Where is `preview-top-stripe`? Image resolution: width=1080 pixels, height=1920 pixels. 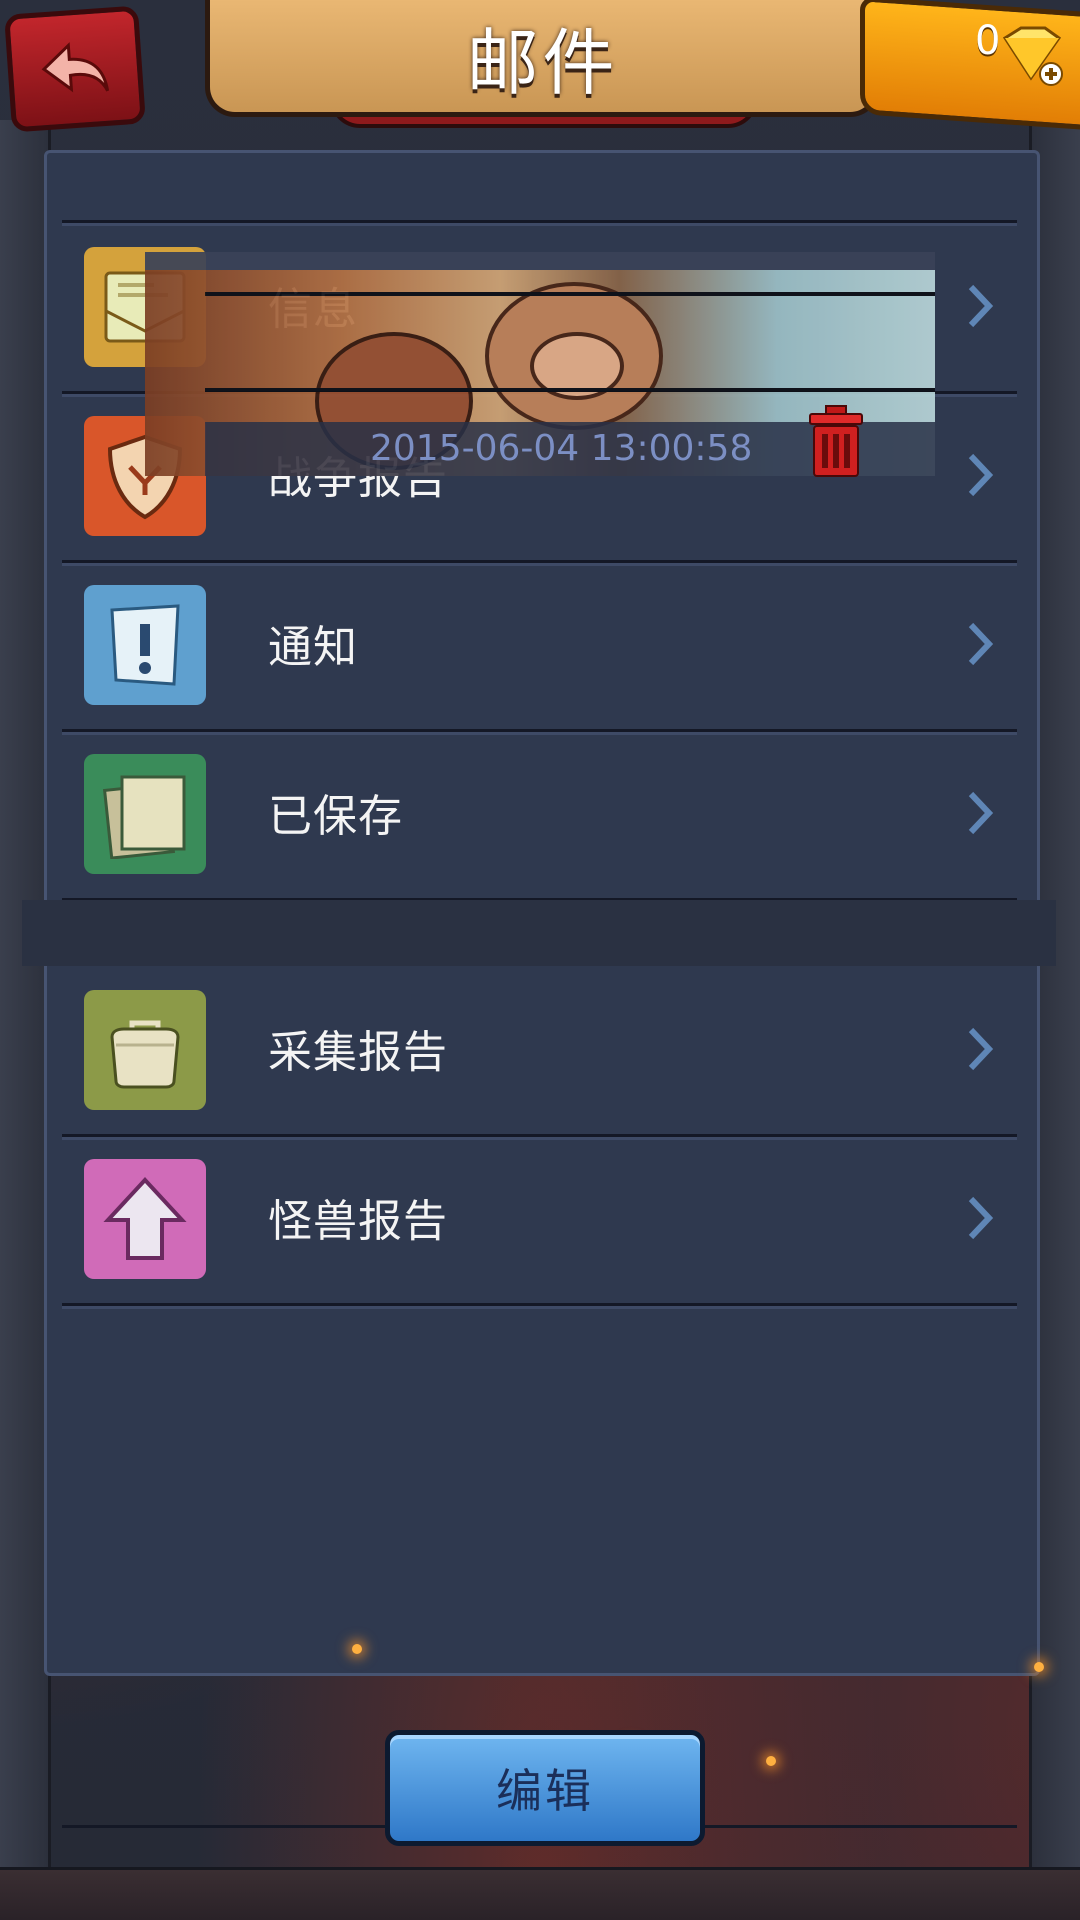 preview-top-stripe is located at coordinates (540, 261).